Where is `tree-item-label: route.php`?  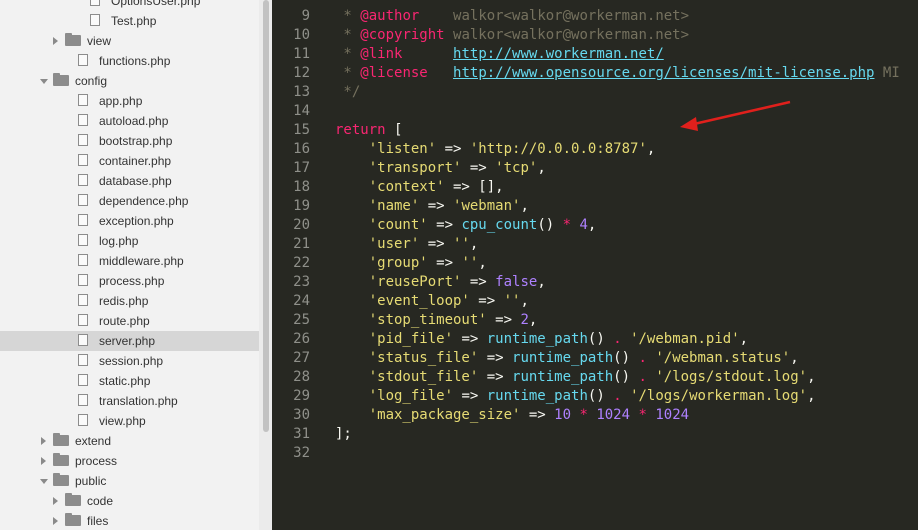
tree-item-label: route.php is located at coordinates (124, 321).